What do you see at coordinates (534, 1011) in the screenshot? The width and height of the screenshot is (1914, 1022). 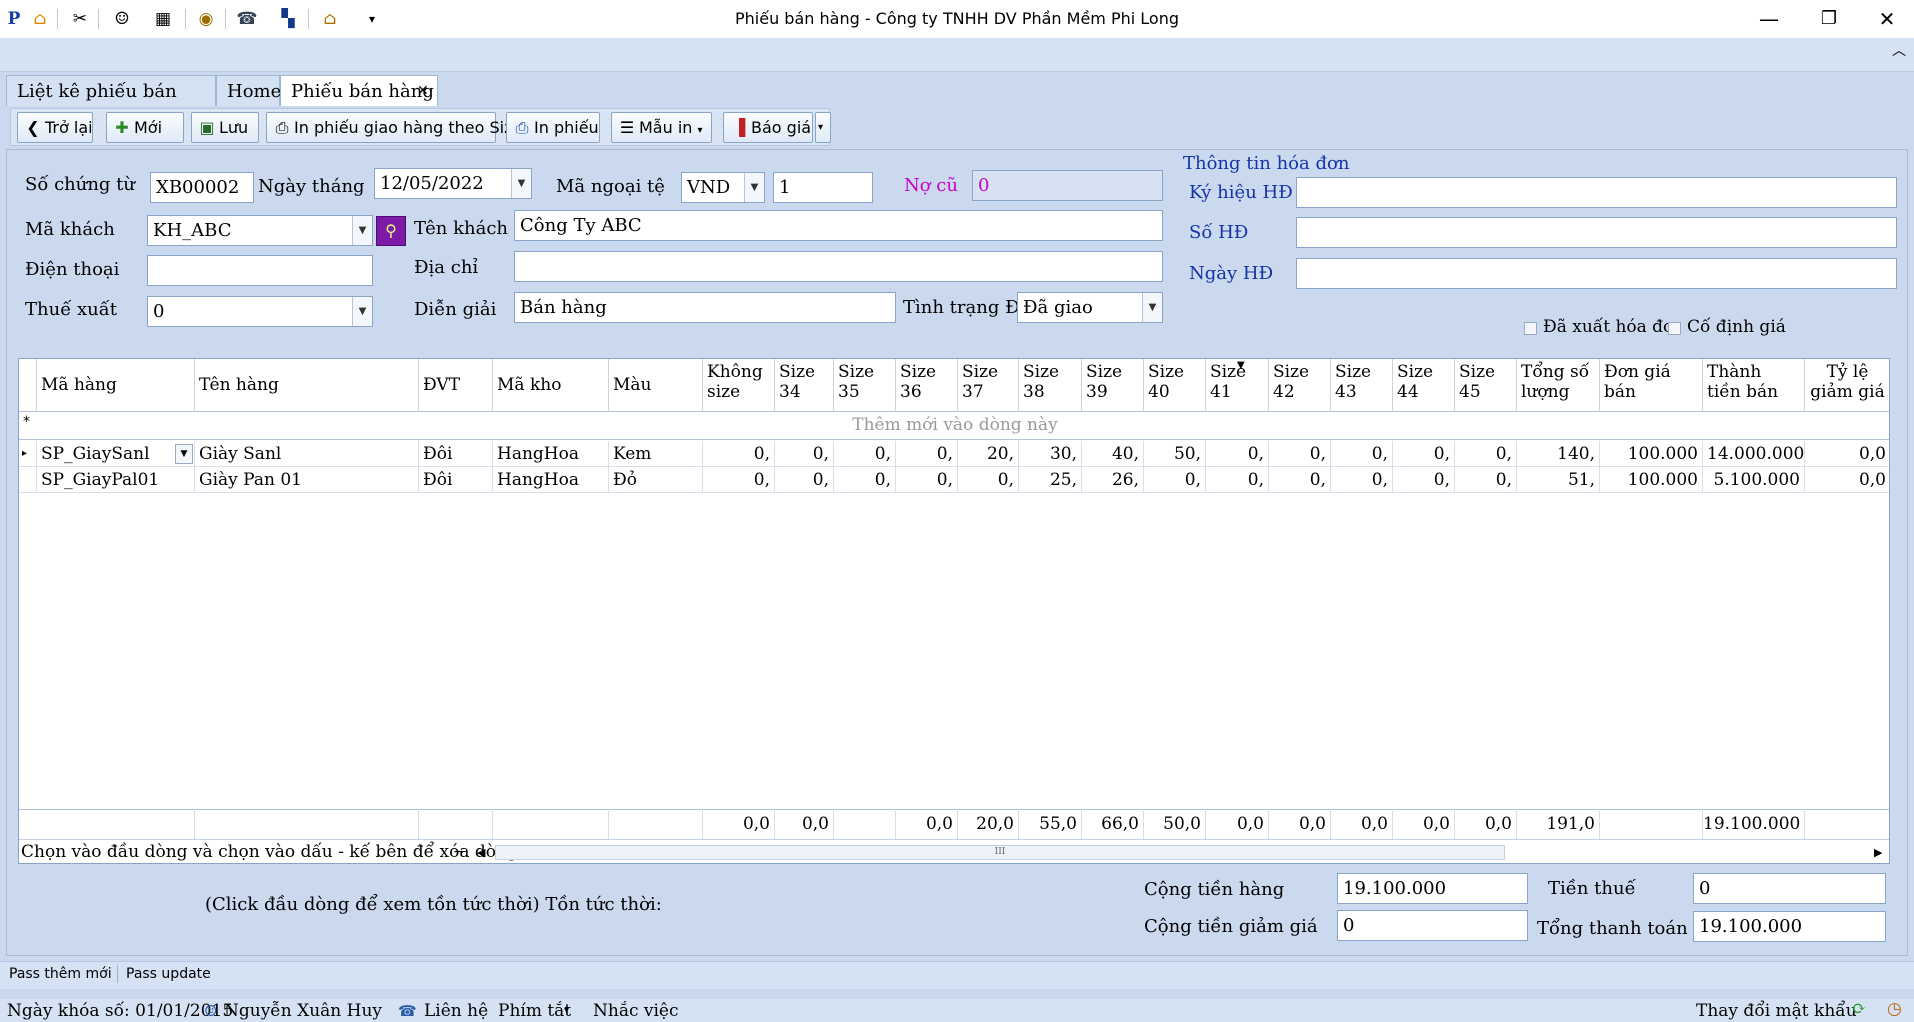 I see `shortcut-menu: Phím tắt` at bounding box center [534, 1011].